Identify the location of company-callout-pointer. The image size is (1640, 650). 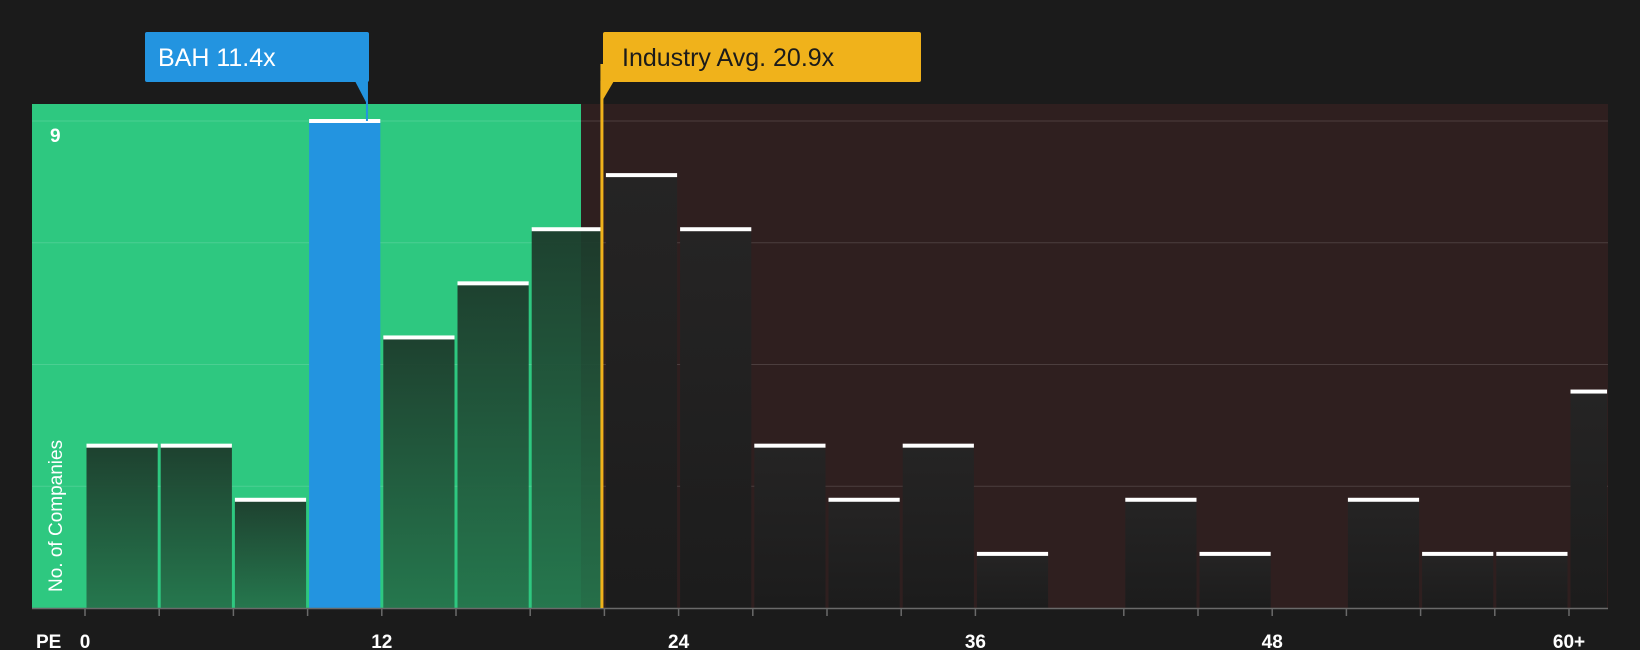
(360, 92).